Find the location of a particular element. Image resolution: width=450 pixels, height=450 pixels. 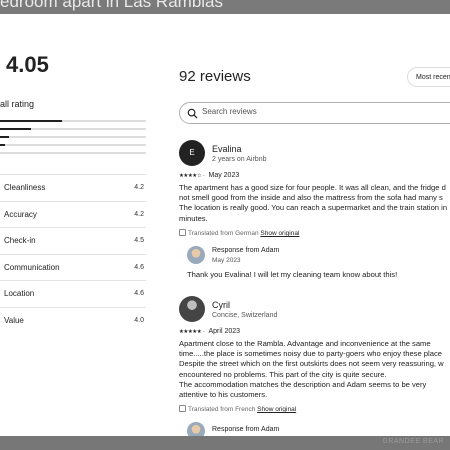

category-row-communication: Communication 4.6 is located at coordinates (73, 267).